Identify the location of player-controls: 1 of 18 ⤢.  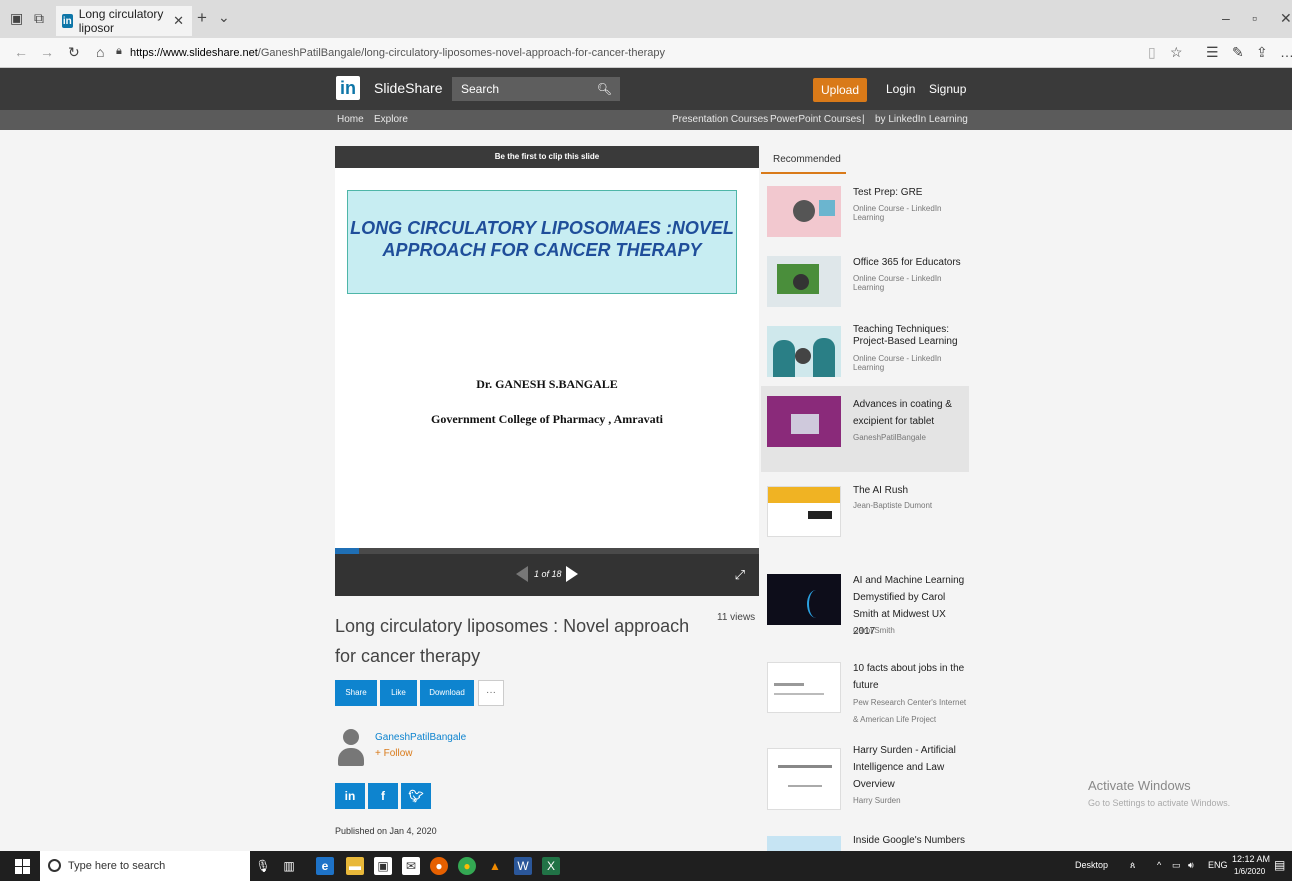
(547, 575).